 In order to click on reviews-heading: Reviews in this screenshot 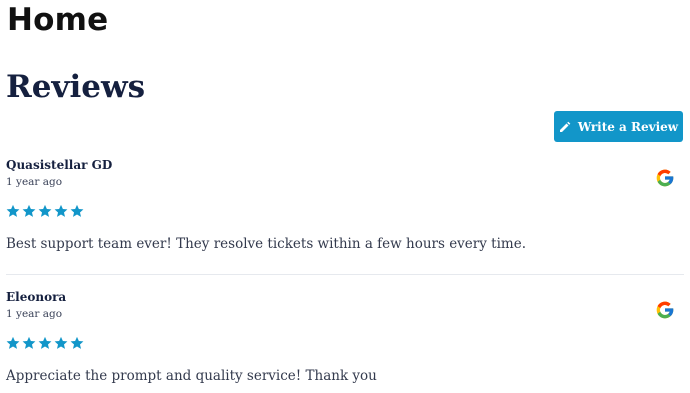, I will do `click(76, 87)`.